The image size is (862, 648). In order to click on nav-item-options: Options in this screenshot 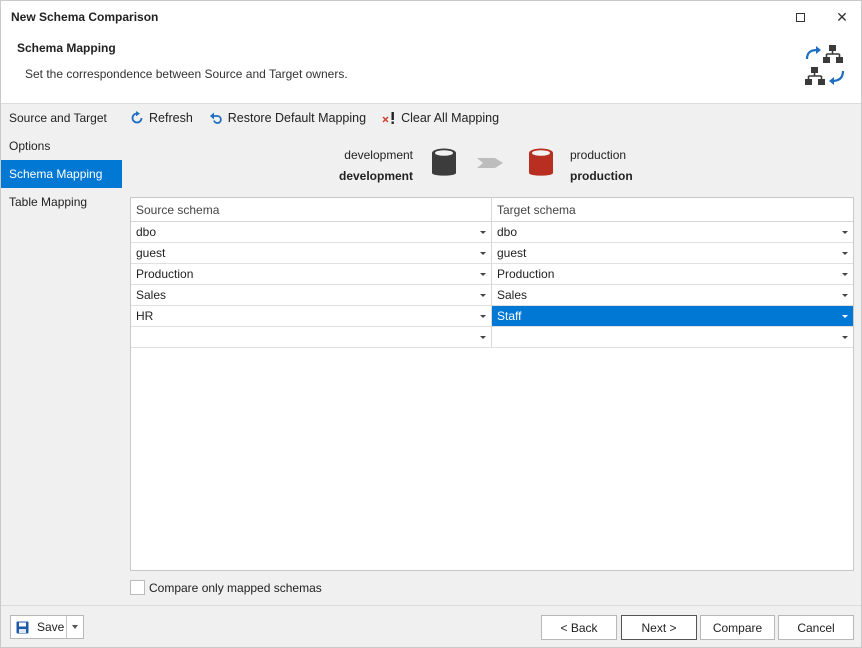, I will do `click(61, 146)`.